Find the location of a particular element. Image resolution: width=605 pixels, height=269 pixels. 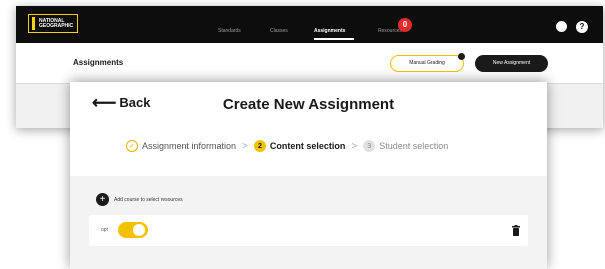

check-icon: ✓ is located at coordinates (132, 146).